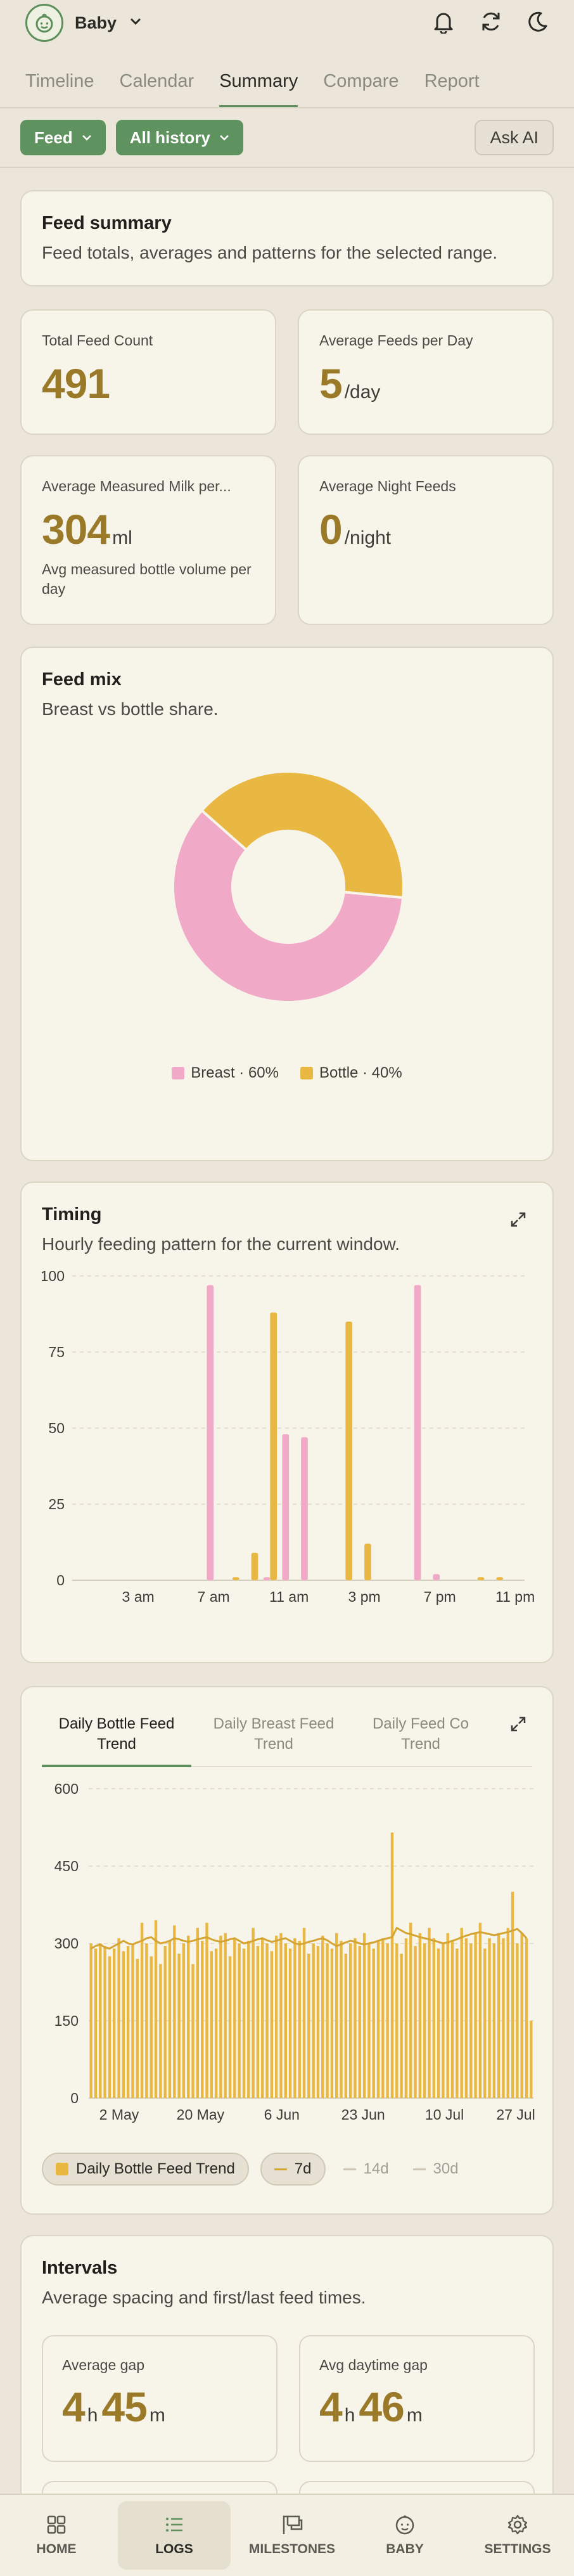  I want to click on x-tick-label: 23 Jun, so click(363, 2114).